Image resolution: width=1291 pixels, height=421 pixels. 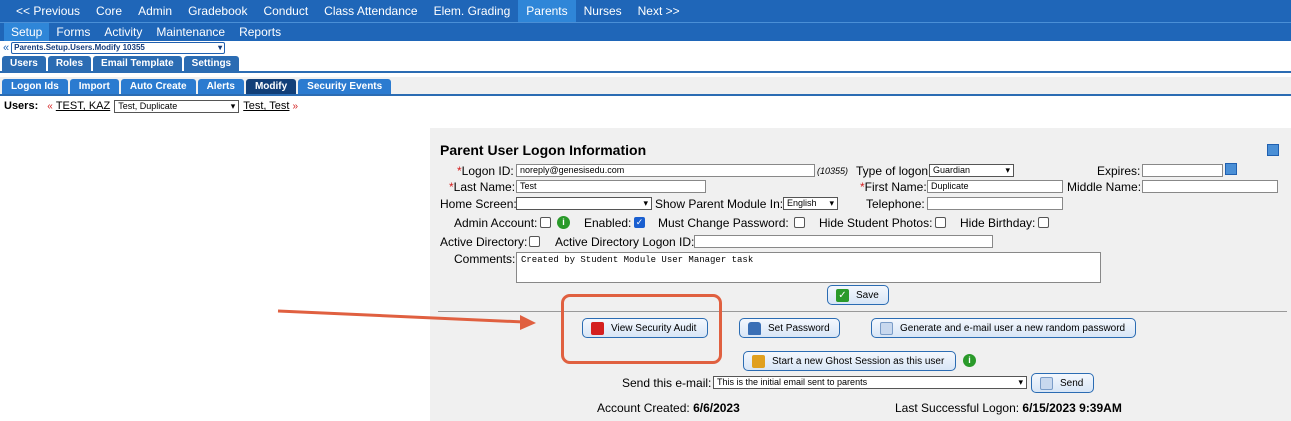 I want to click on highlight-box, so click(x=641, y=329).